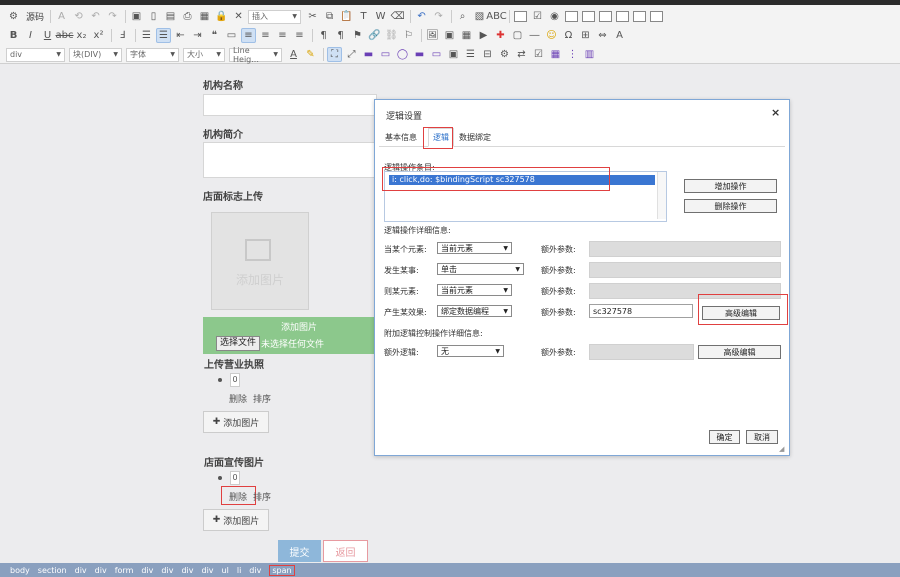 This screenshot has height=577, width=900. I want to click on widget-icon-6: ▣, so click(453, 54).